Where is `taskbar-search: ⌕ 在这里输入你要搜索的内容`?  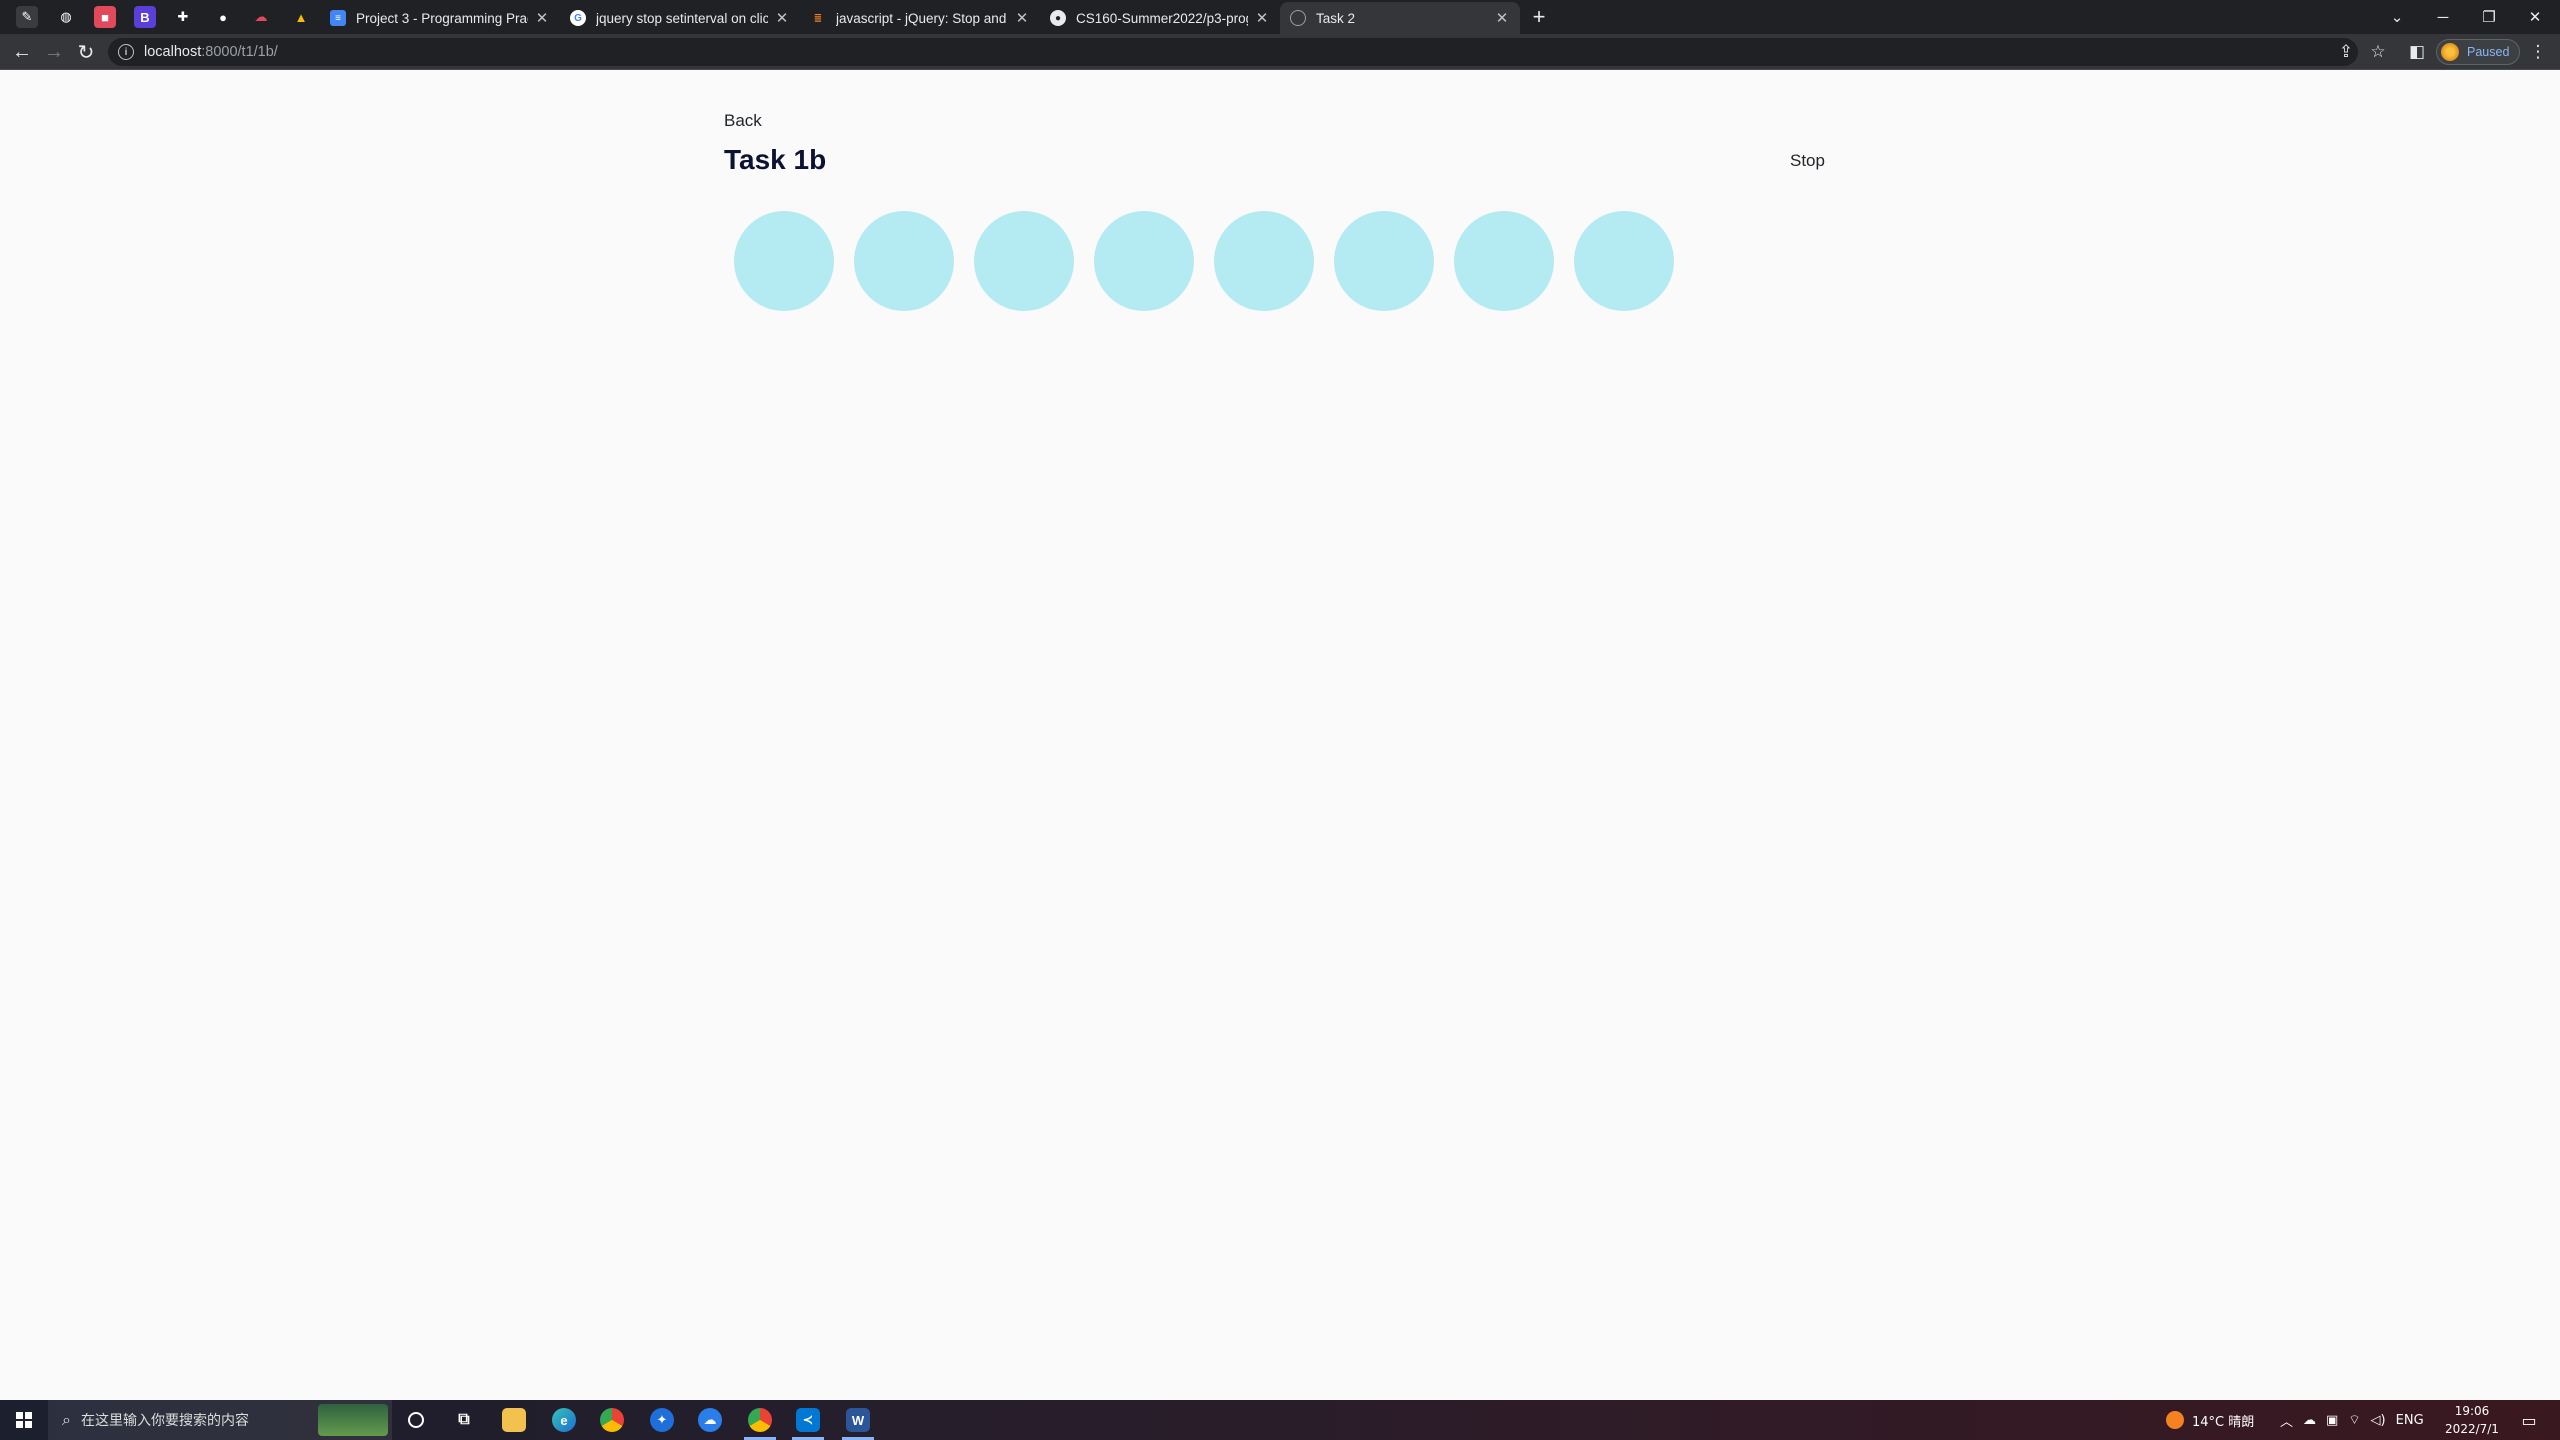 taskbar-search: ⌕ 在这里输入你要搜索的内容 is located at coordinates (220, 1420).